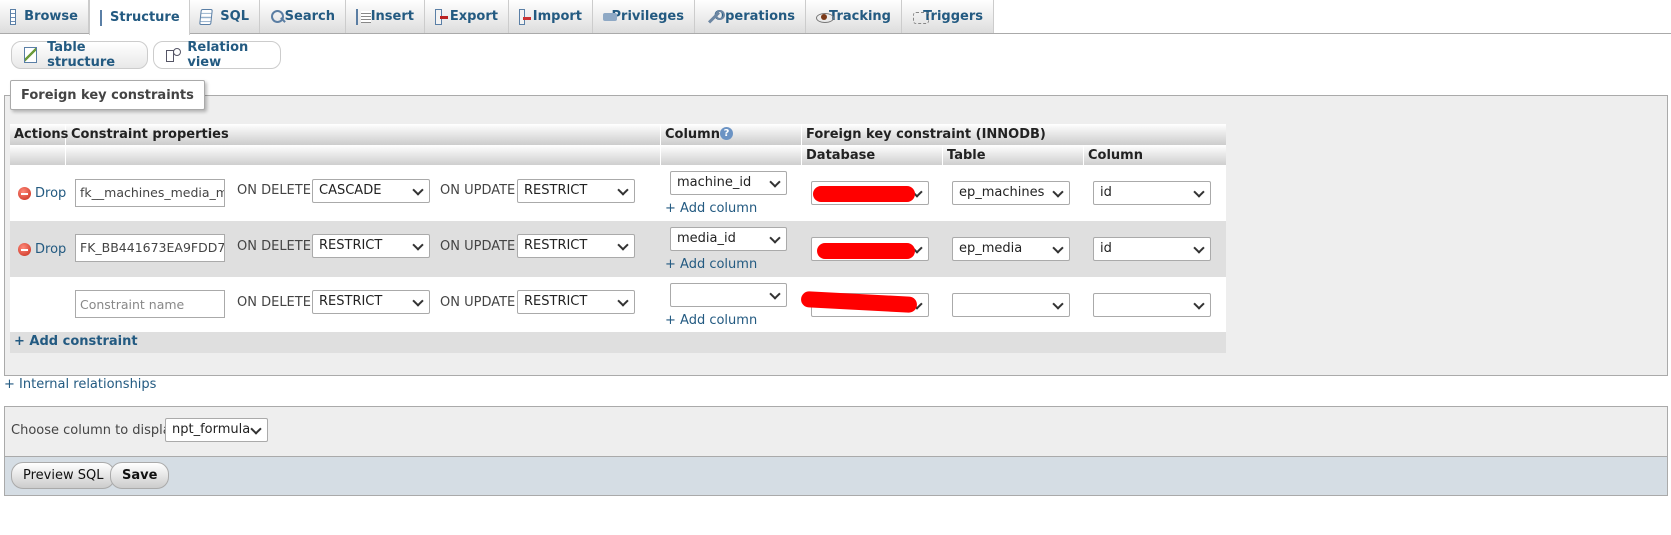 This screenshot has width=1671, height=535. I want to click on table-structure-icon, so click(31, 55).